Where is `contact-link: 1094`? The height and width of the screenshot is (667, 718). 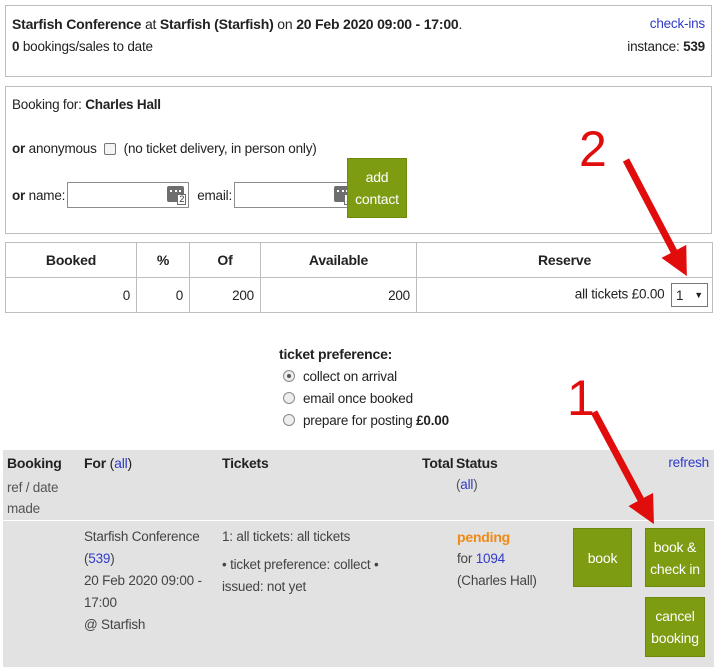
contact-link: 1094 is located at coordinates (490, 558).